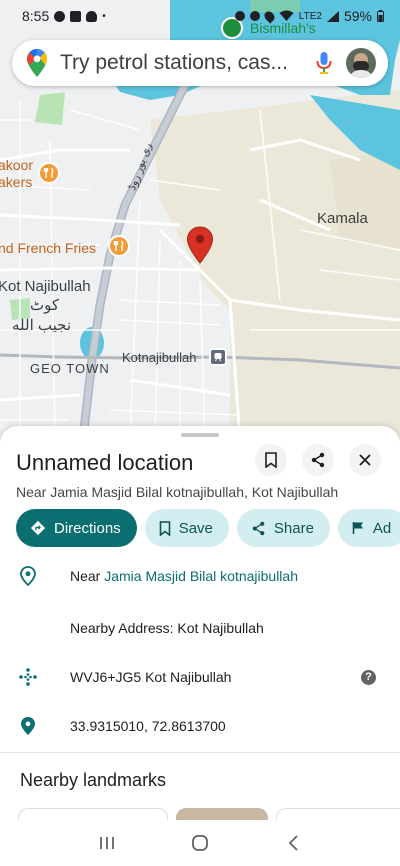  I want to click on share-icon, so click(318, 460).